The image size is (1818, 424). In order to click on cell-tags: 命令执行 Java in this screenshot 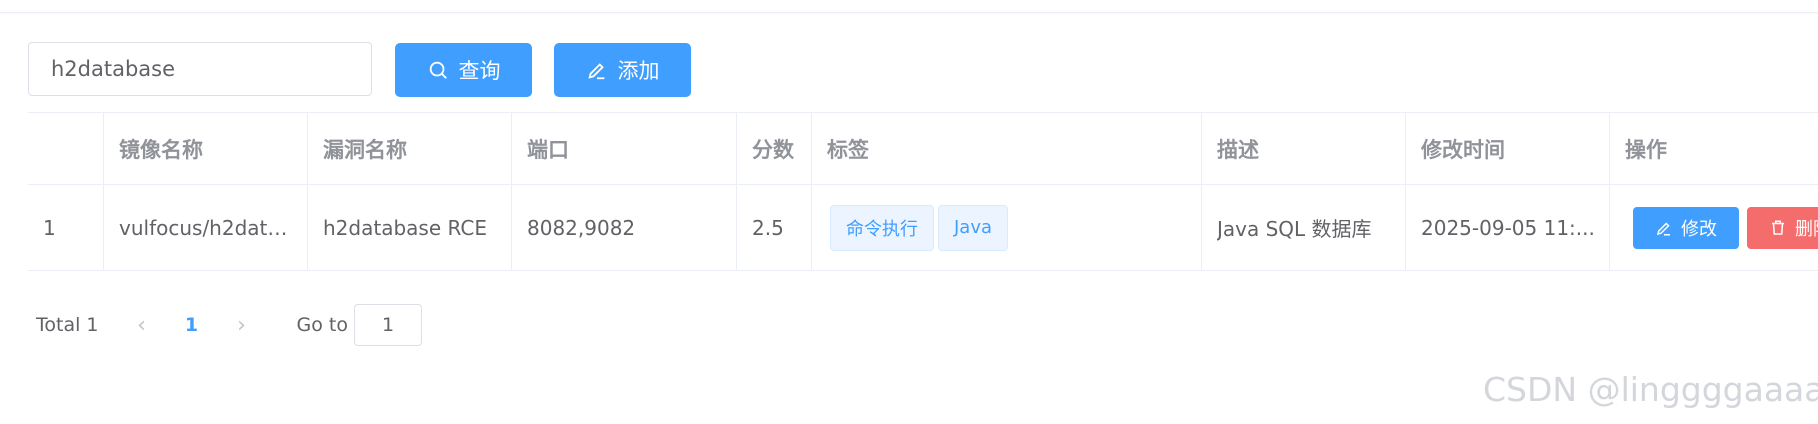, I will do `click(1007, 227)`.